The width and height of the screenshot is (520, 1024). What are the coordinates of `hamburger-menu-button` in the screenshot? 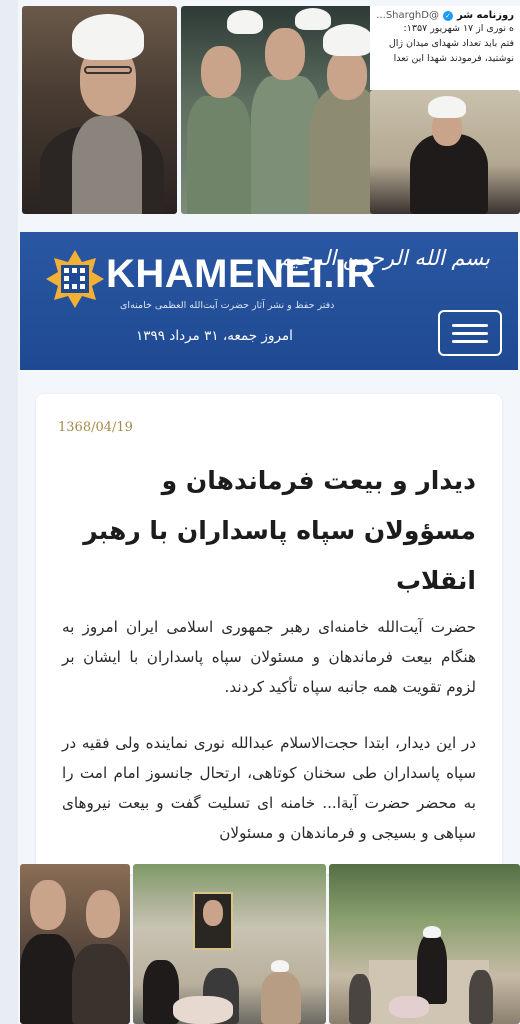 It's located at (470, 333).